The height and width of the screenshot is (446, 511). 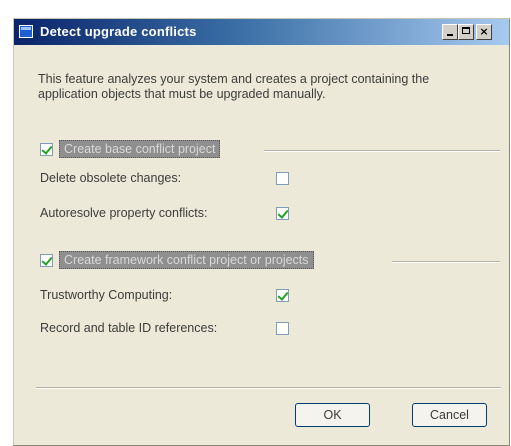 I want to click on trustworthy-computing-checkbox, so click(x=282, y=295).